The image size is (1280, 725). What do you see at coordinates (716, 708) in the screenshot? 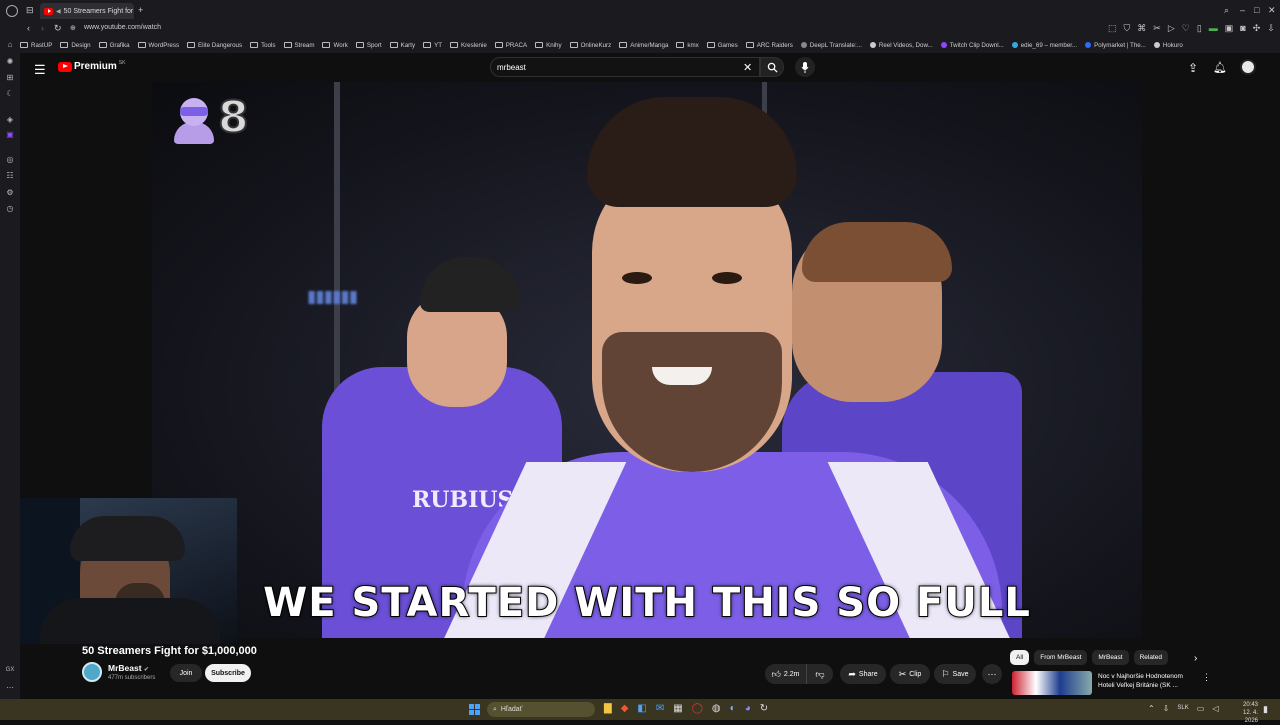
I see `obs-icon: ◍` at bounding box center [716, 708].